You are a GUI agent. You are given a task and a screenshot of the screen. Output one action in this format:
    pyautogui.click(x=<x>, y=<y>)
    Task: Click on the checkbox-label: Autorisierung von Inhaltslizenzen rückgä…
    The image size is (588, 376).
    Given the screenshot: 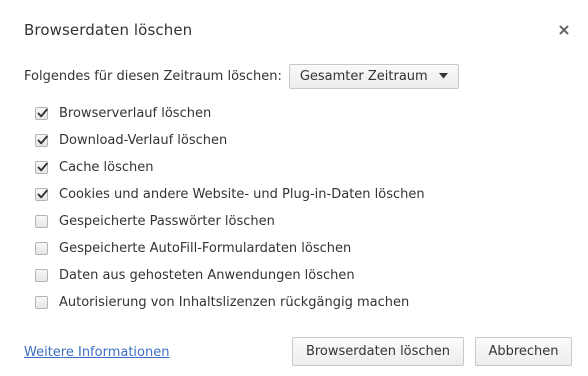 What is the action you would take?
    pyautogui.click(x=234, y=302)
    